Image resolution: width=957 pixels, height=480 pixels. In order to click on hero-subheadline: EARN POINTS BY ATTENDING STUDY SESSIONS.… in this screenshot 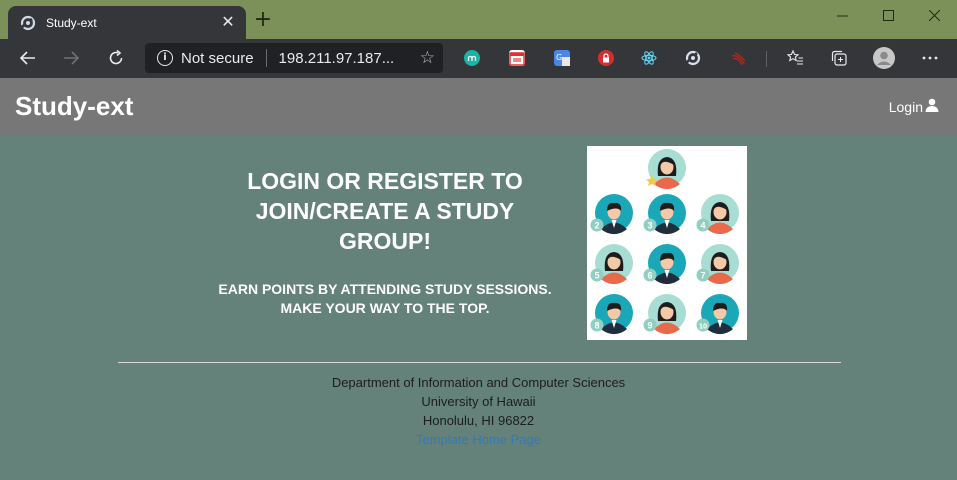, I will do `click(385, 299)`.